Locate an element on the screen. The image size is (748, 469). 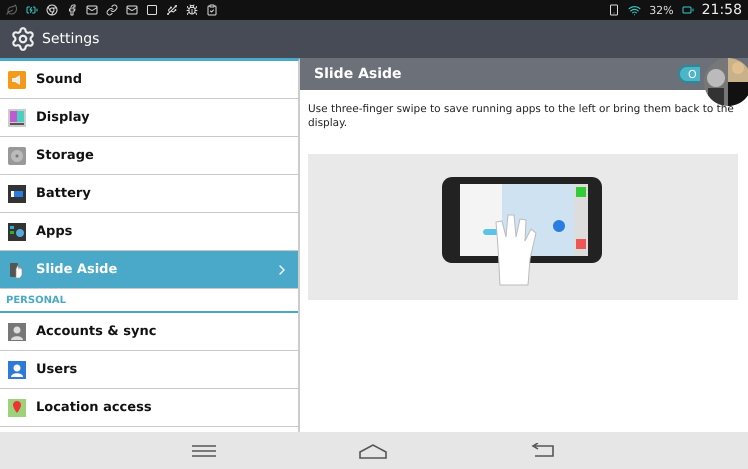
leaf-icon is located at coordinates (12, 10).